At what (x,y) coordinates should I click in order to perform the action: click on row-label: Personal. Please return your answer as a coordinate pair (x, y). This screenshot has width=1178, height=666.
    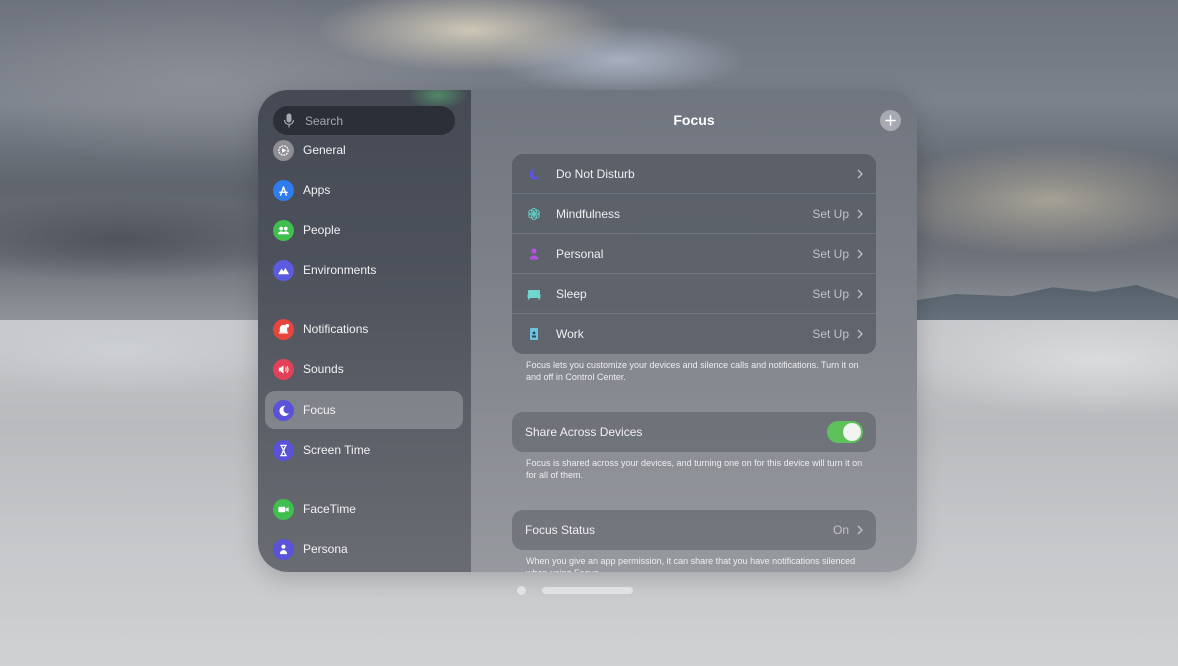
    Looking at the image, I should click on (580, 253).